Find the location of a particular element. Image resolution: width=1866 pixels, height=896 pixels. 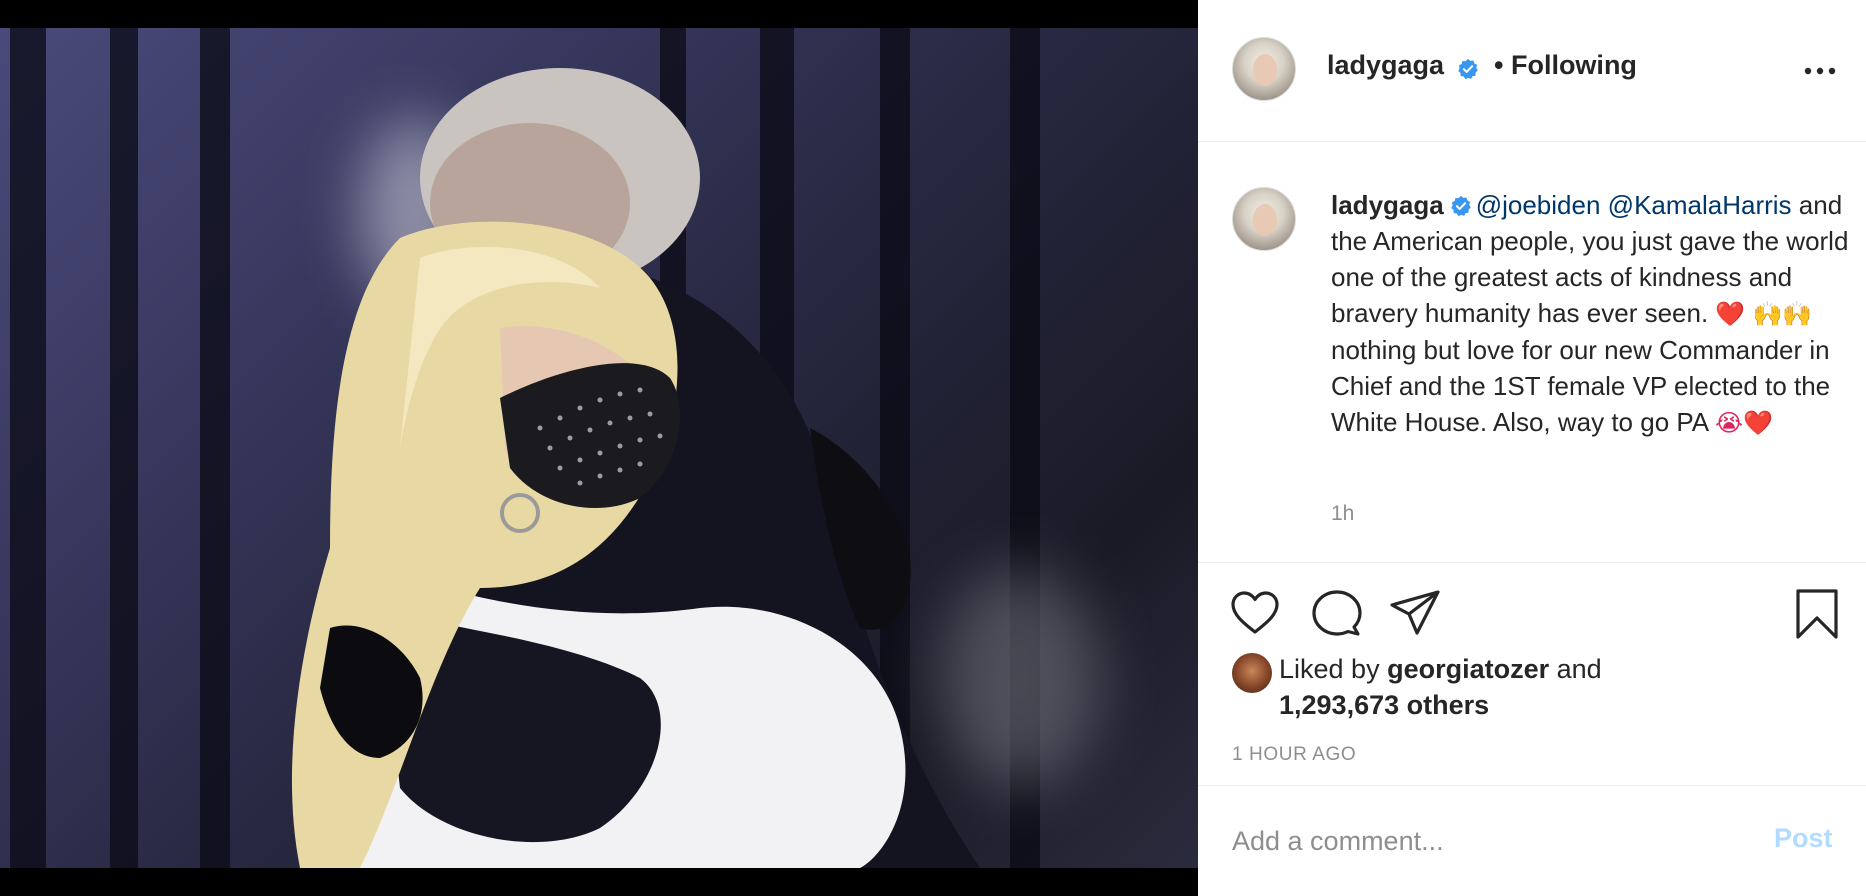

raised-hands-emoji: 🙌🙌 is located at coordinates (1782, 314).